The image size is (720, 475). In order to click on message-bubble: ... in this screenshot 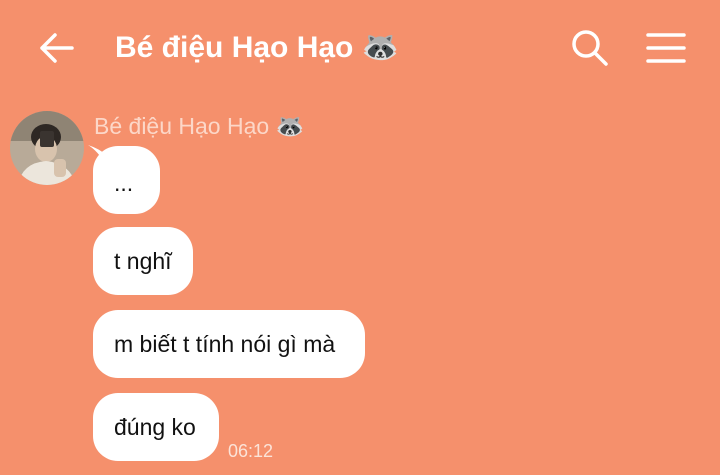, I will do `click(126, 180)`.